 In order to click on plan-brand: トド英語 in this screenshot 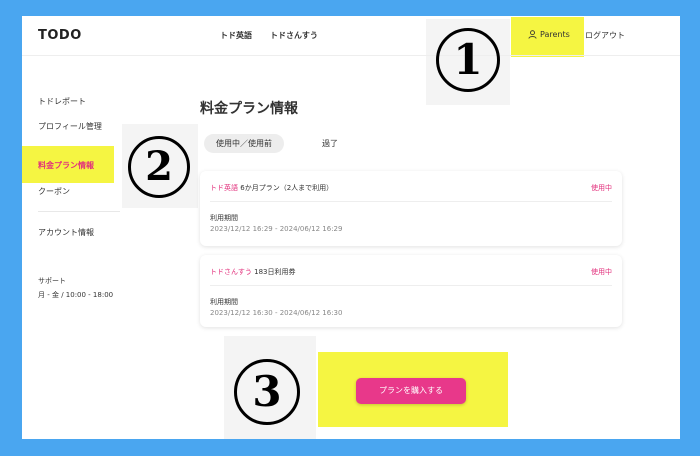, I will do `click(224, 188)`.